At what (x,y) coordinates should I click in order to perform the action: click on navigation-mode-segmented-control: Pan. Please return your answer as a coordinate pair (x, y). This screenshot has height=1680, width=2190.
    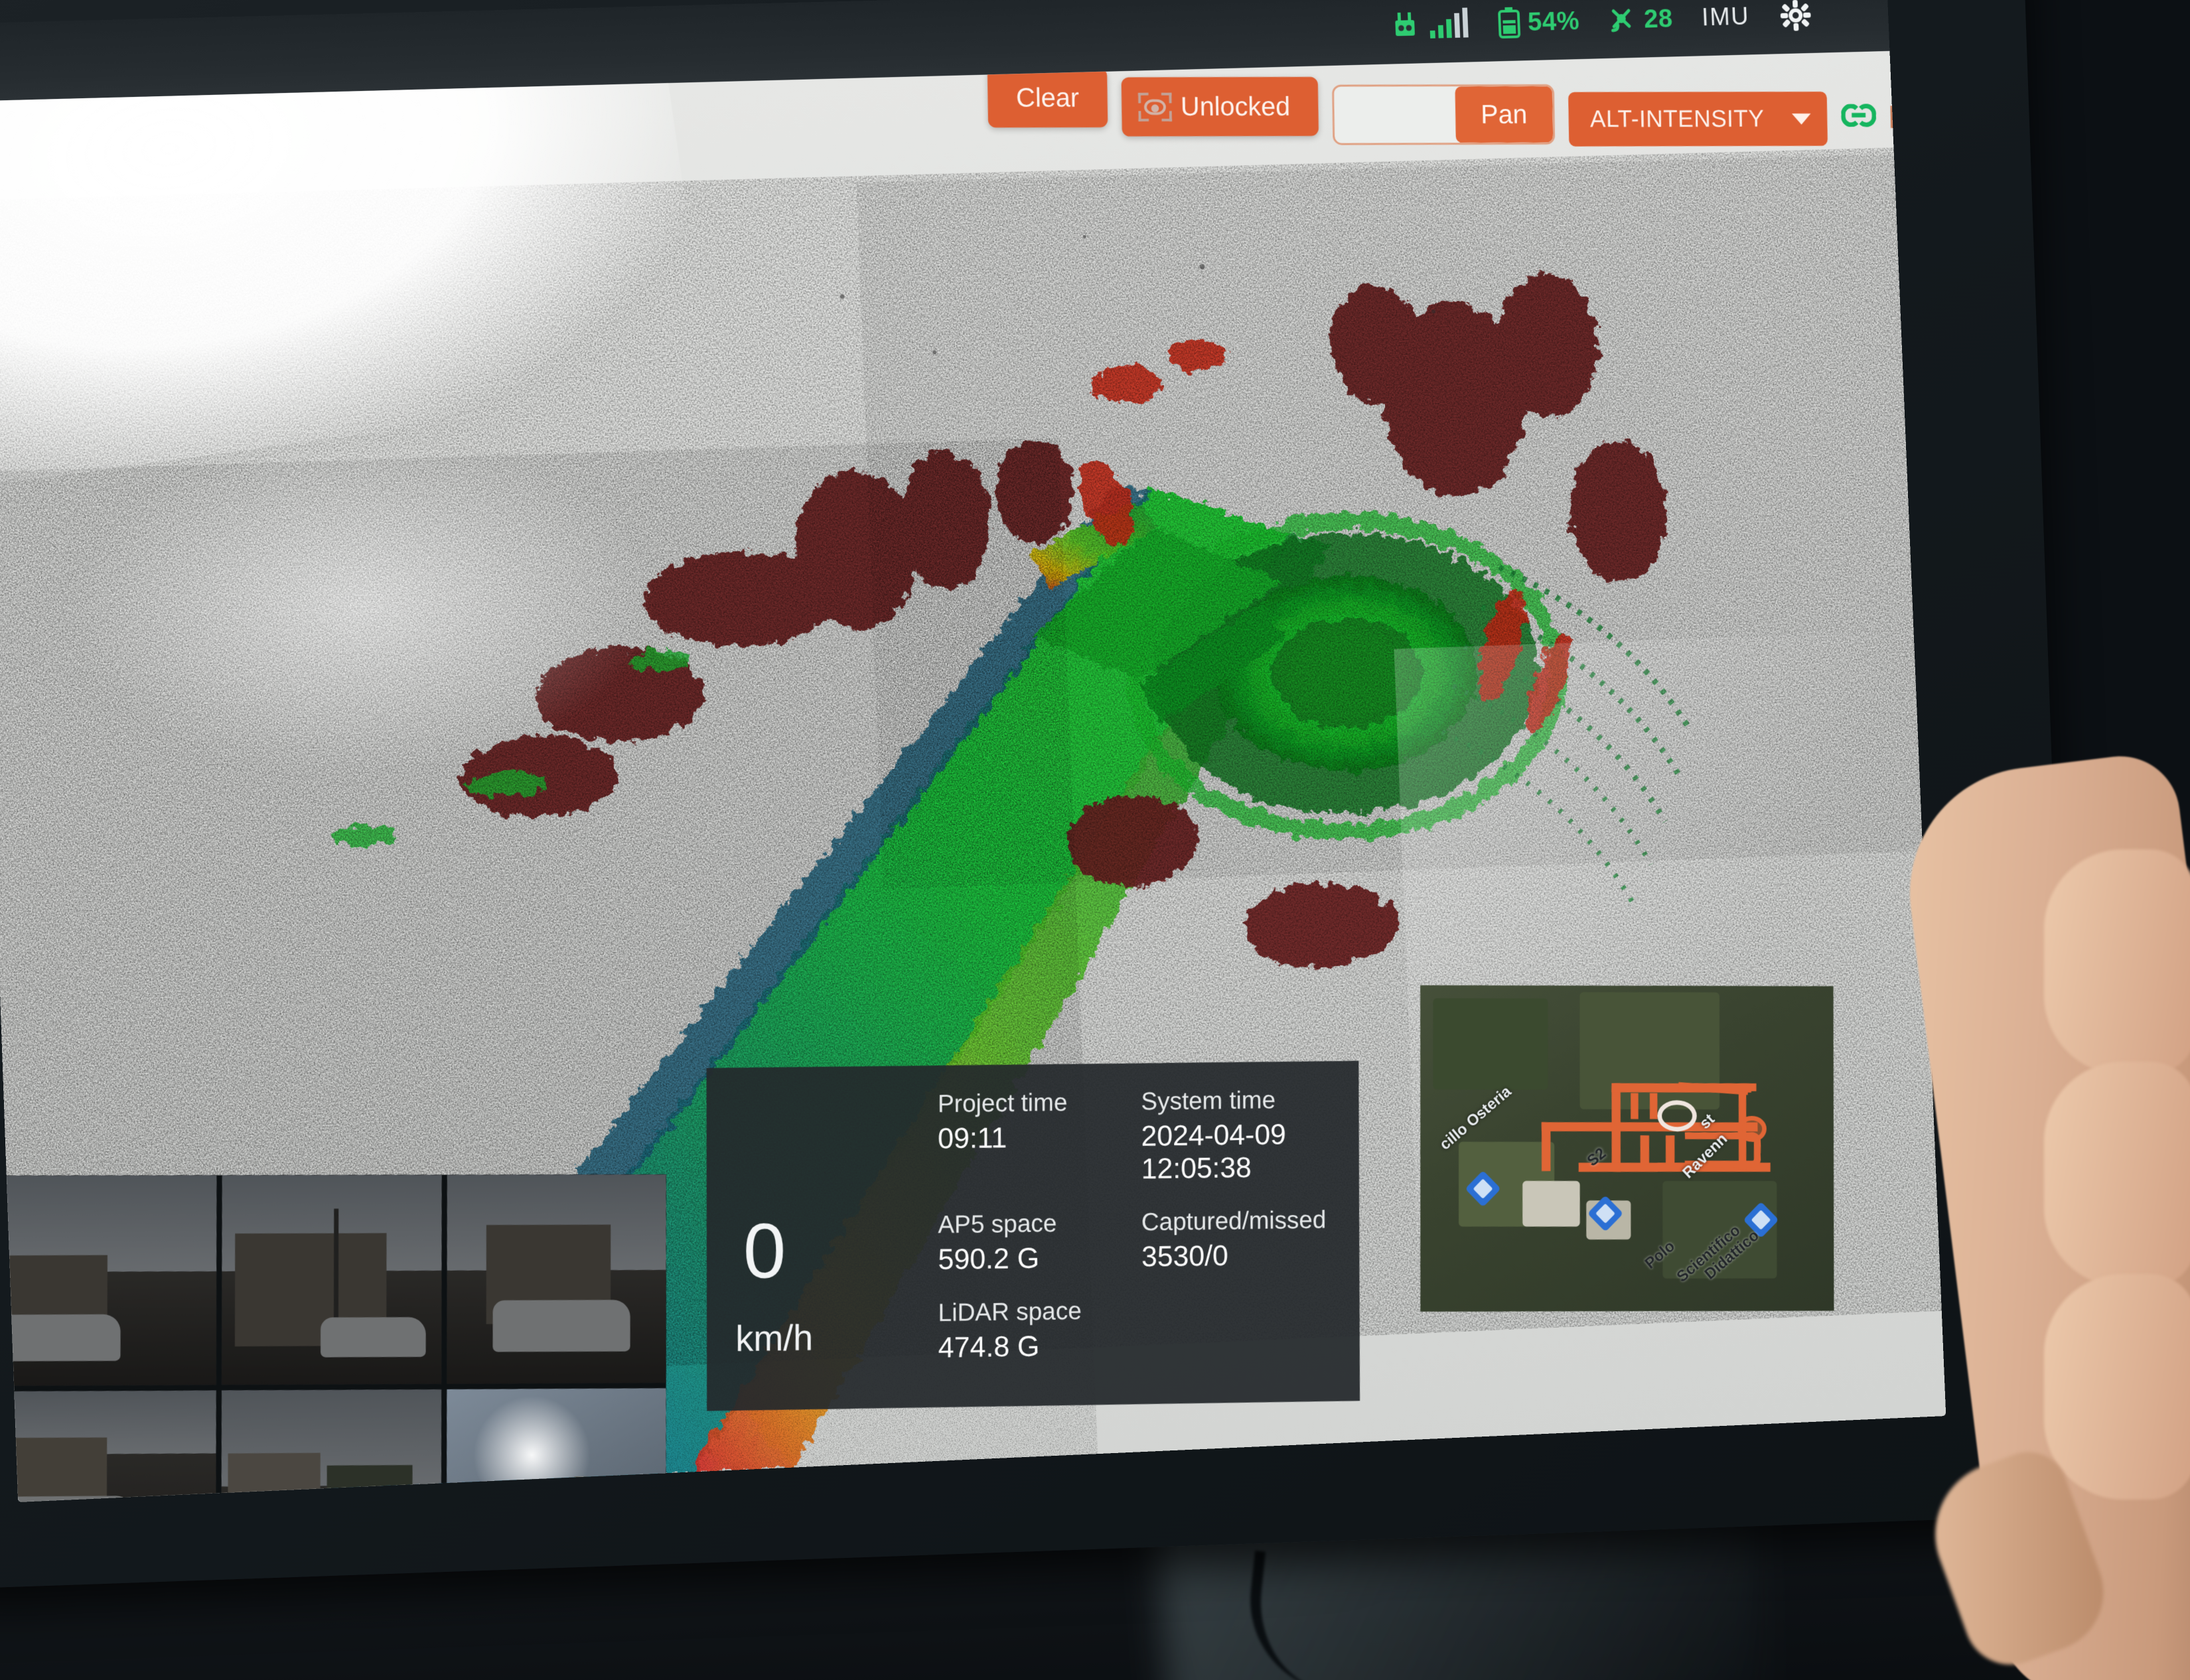
    Looking at the image, I should click on (1443, 114).